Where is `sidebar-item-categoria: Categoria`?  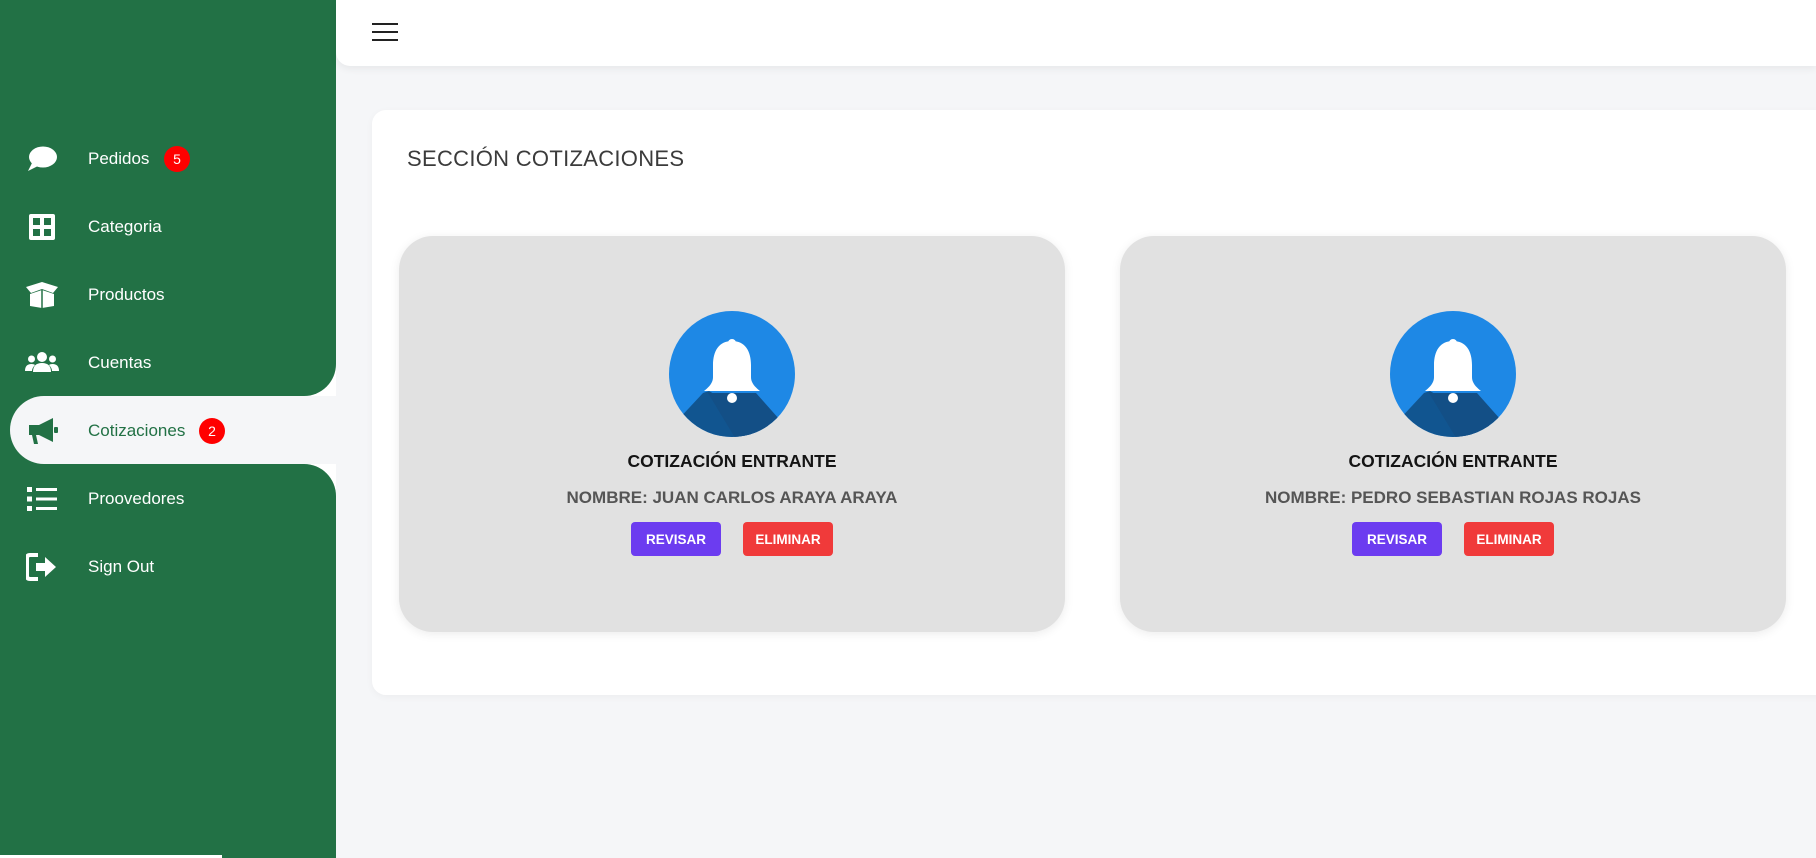
sidebar-item-categoria: Categoria is located at coordinates (168, 227).